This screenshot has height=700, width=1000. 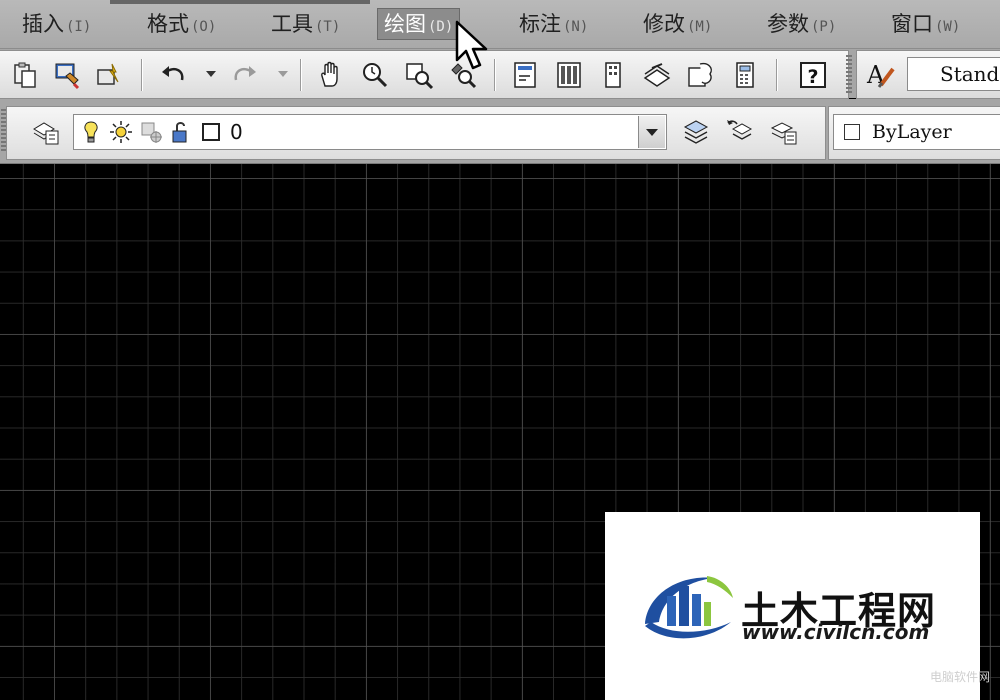 I want to click on sheet-set-icon, so click(x=657, y=75).